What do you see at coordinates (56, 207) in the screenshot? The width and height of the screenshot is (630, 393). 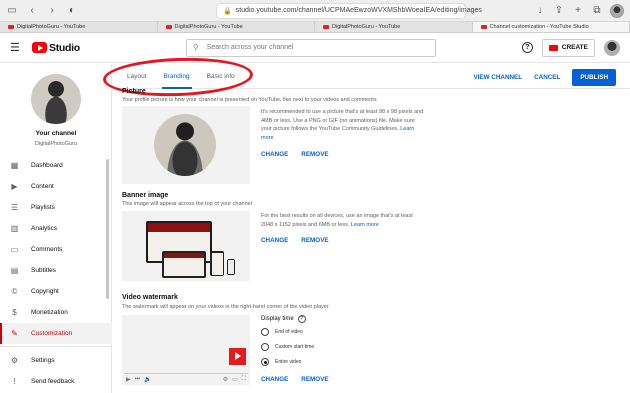 I see `sidebar-item-playlists: ☰ Playlists` at bounding box center [56, 207].